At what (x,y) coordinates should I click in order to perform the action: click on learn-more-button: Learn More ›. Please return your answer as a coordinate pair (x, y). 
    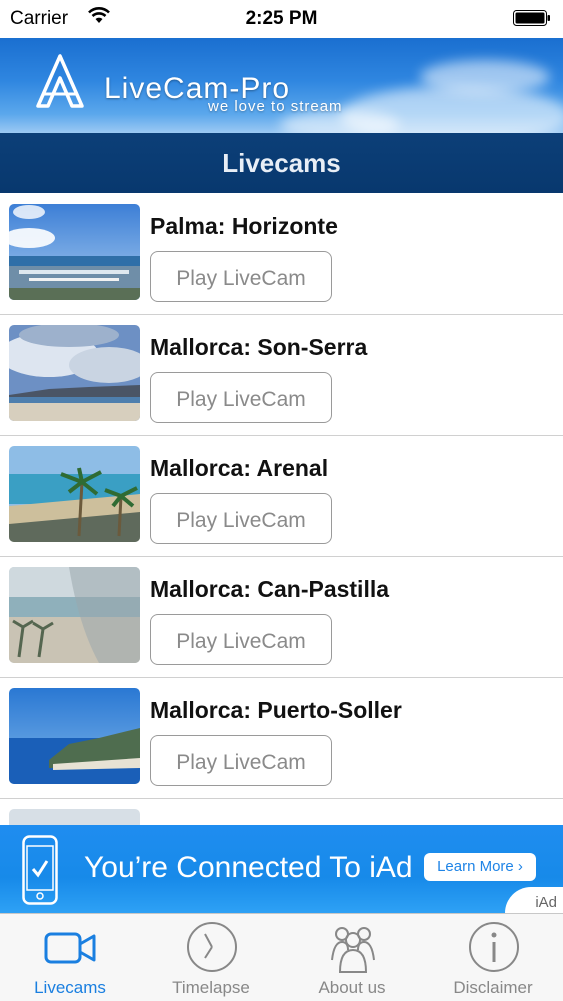
    Looking at the image, I should click on (480, 867).